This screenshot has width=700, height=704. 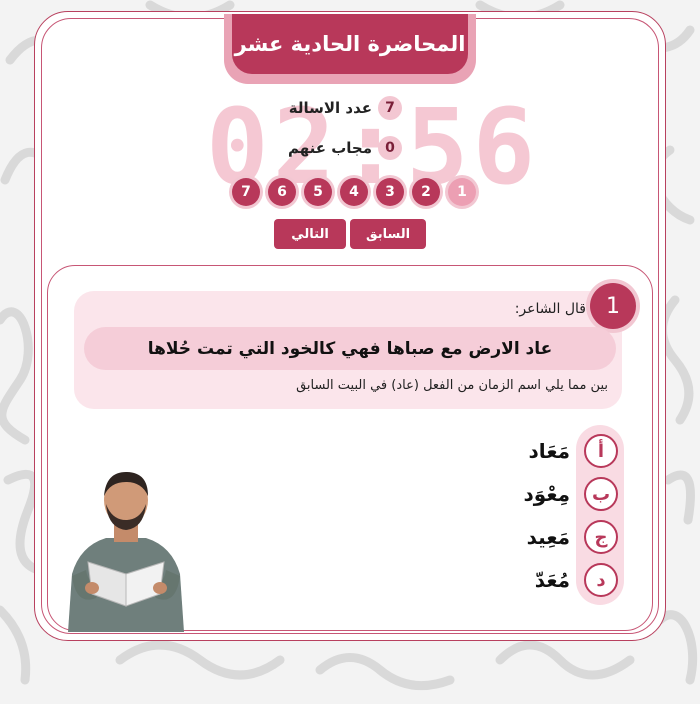 I want to click on presenter-illustration, so click(x=126, y=549).